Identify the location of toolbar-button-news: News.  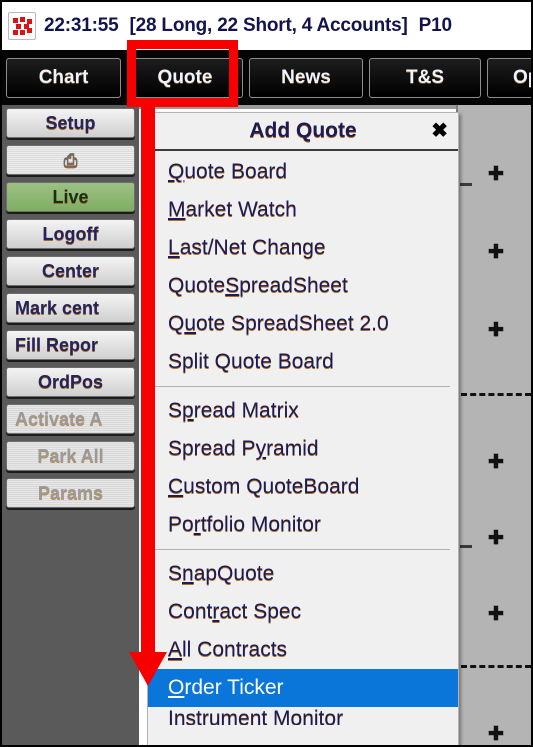
(306, 77).